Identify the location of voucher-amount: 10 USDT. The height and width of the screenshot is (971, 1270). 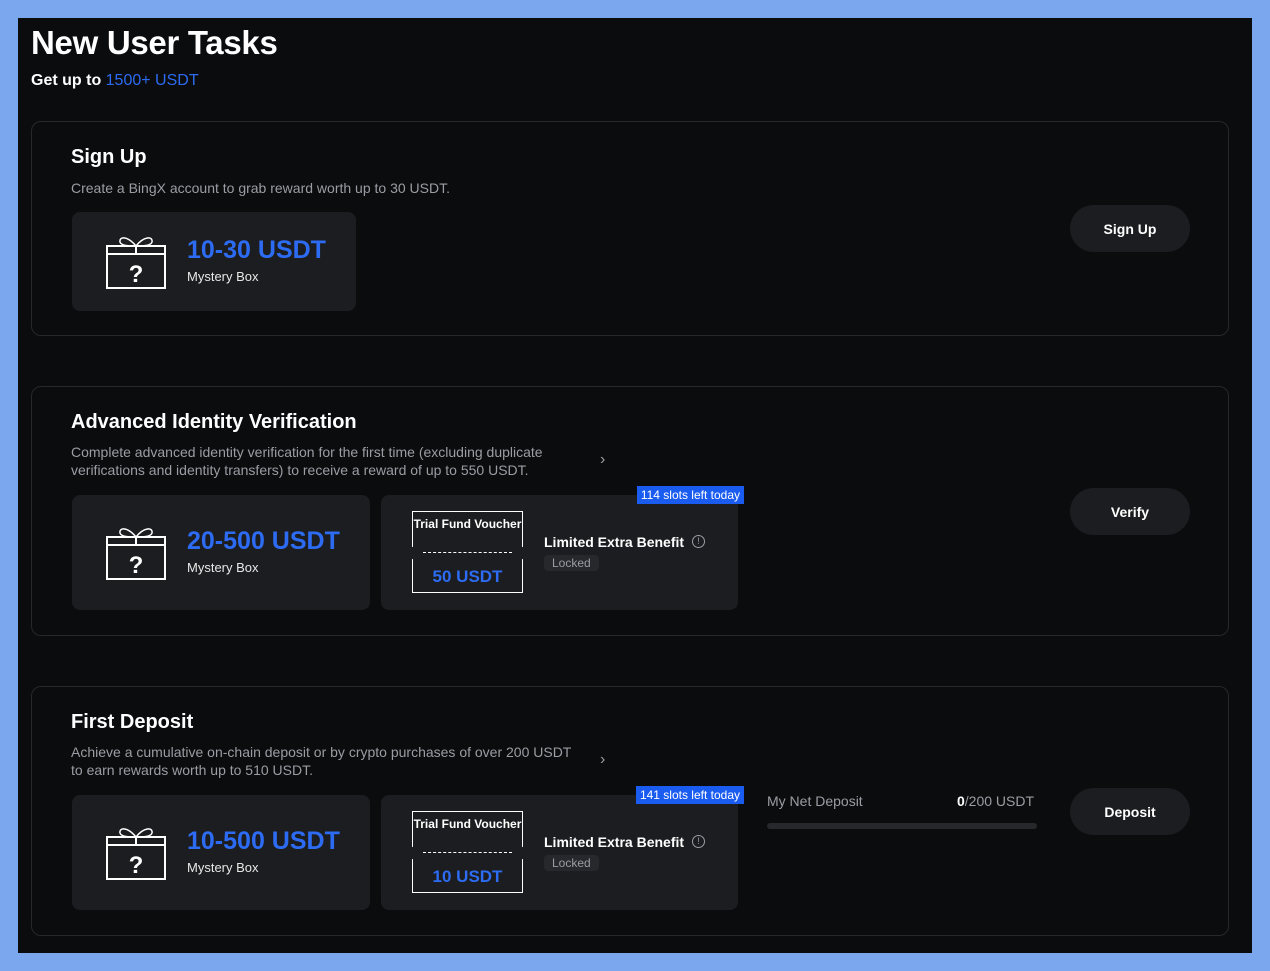
(467, 876).